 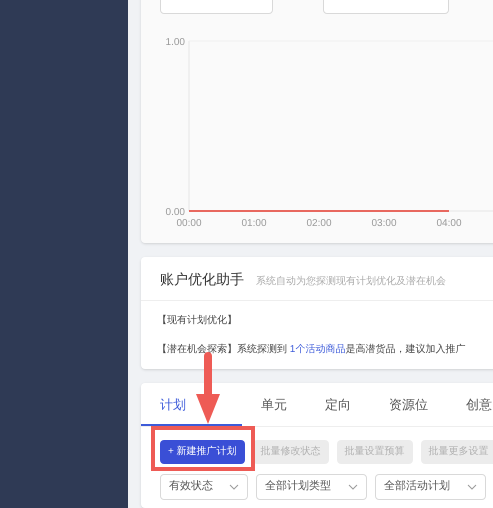 I want to click on annotation-arrow, so click(x=208, y=388).